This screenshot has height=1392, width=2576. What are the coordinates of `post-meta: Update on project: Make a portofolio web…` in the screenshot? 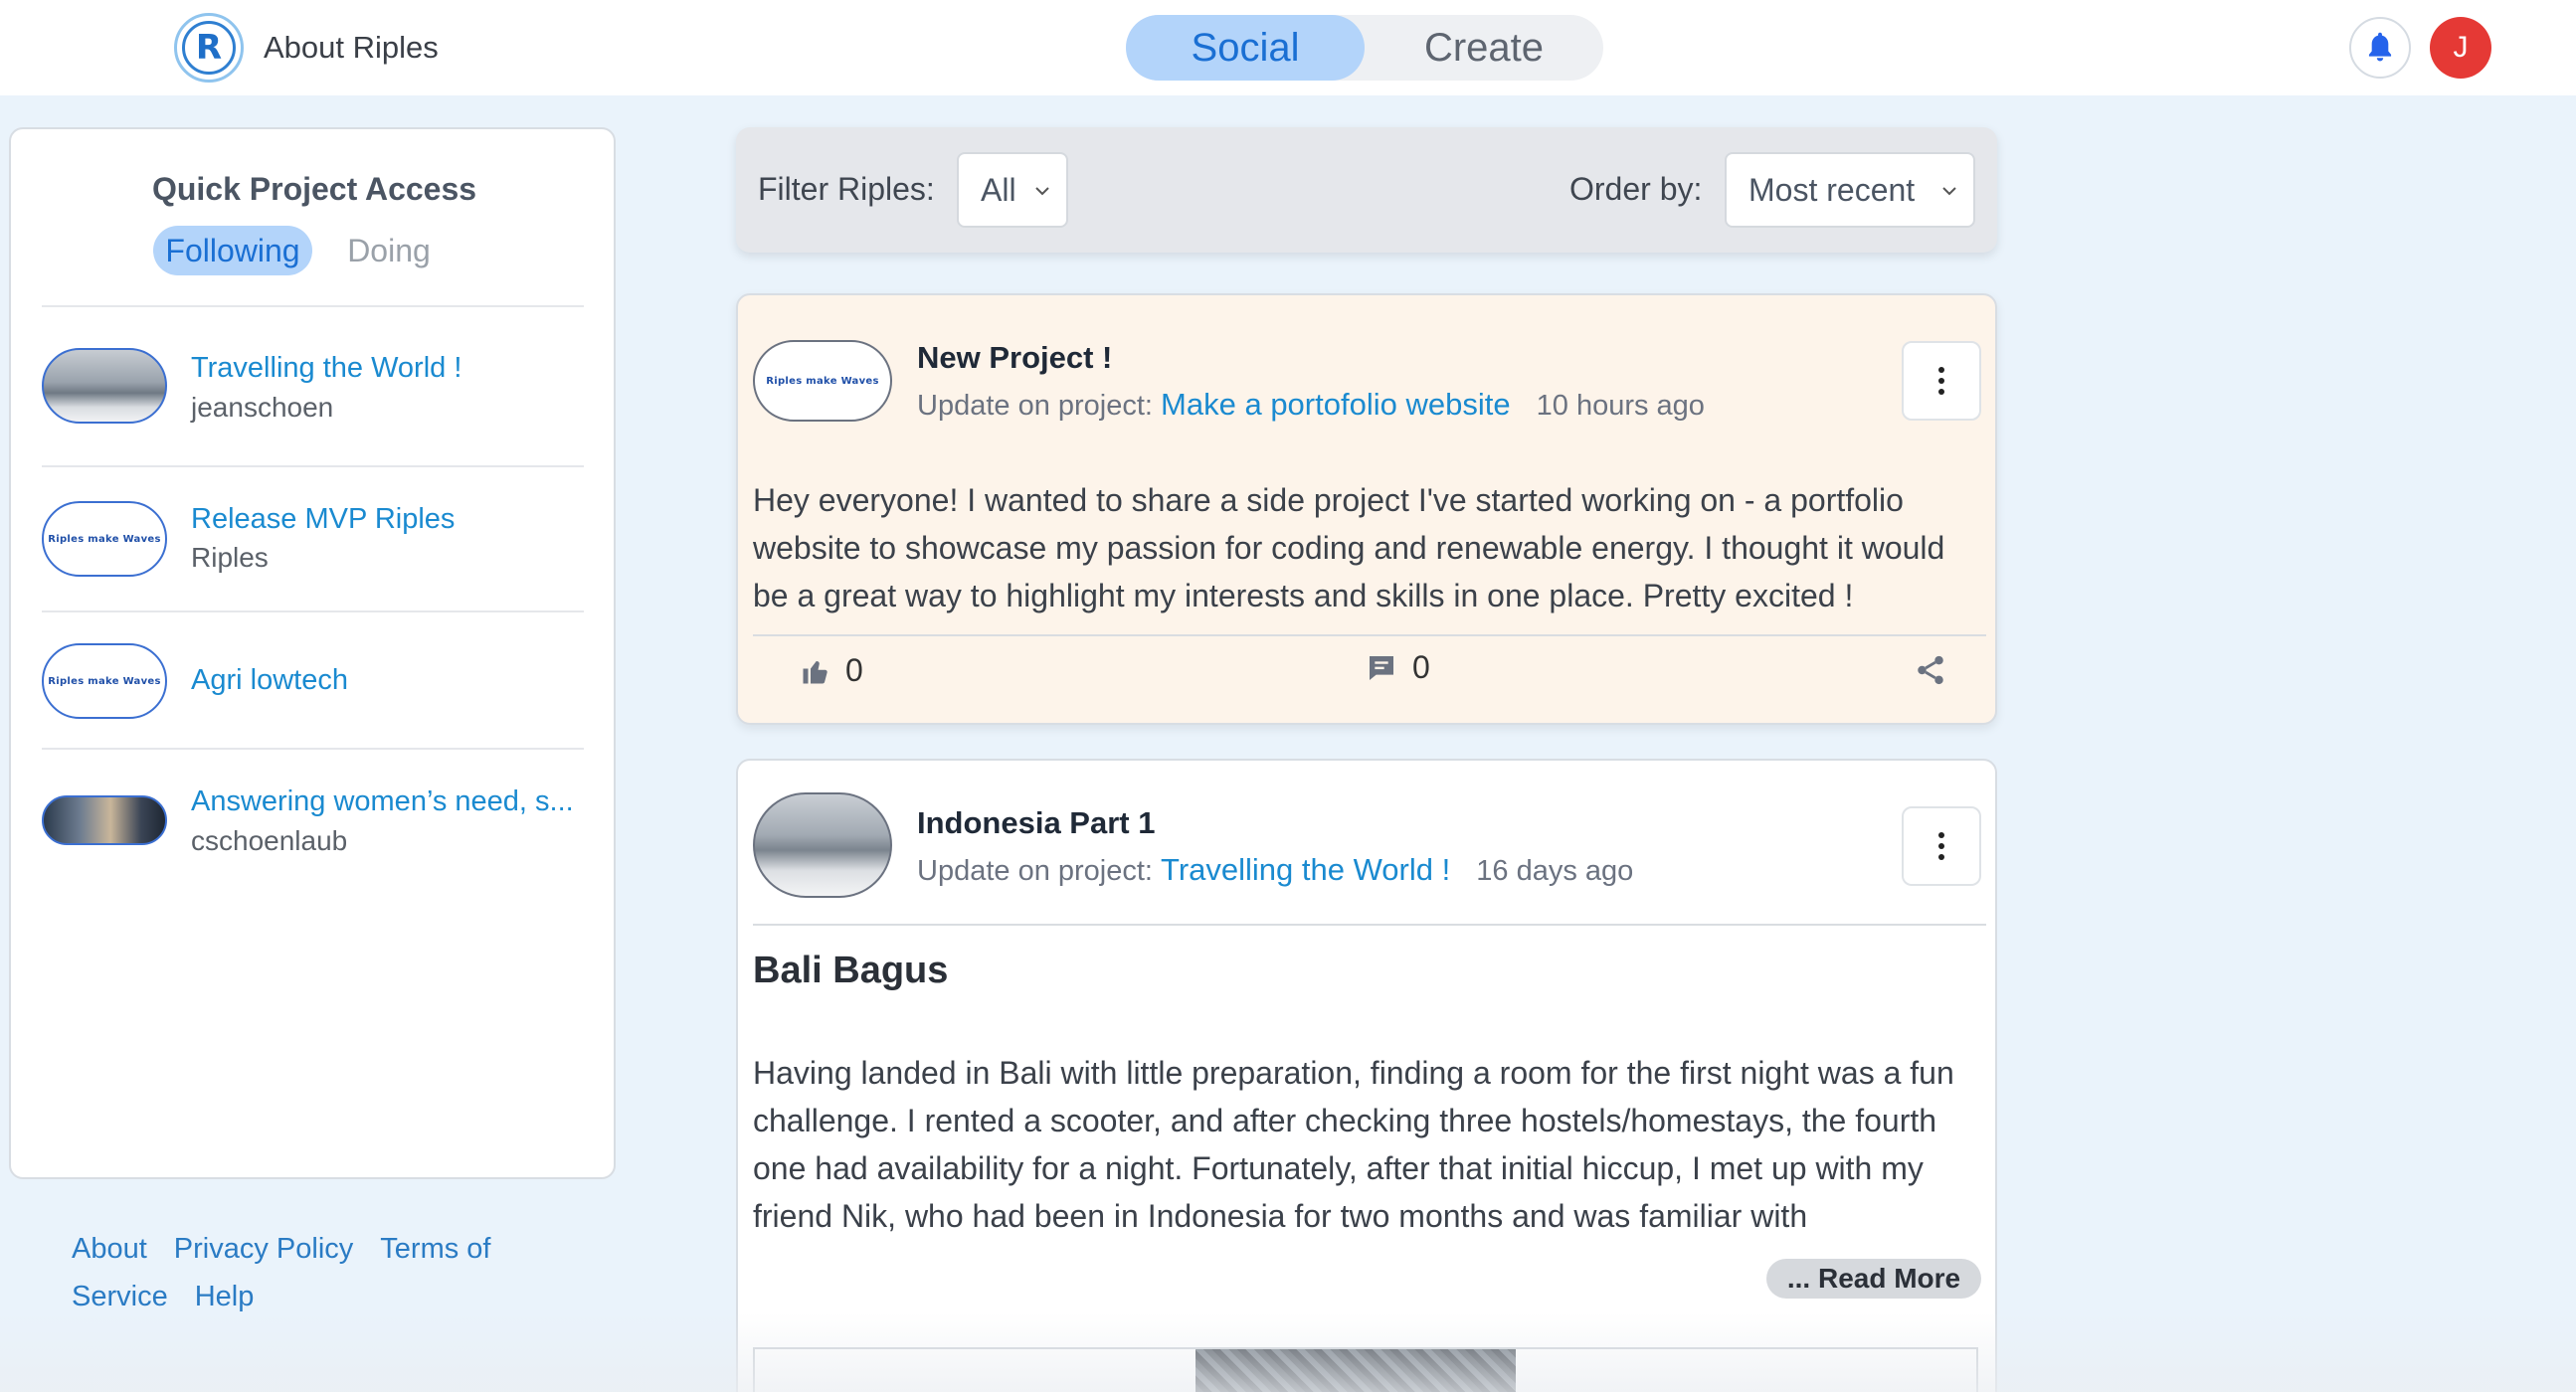 It's located at (1311, 405).